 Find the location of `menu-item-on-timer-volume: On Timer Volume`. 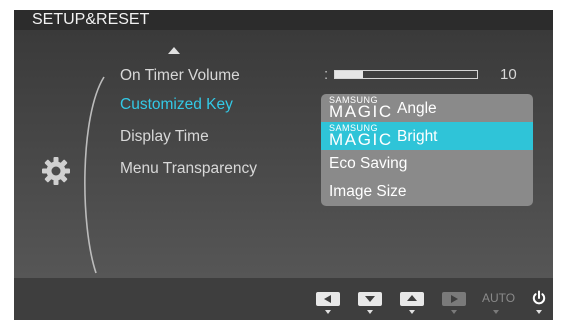

menu-item-on-timer-volume: On Timer Volume is located at coordinates (180, 76).